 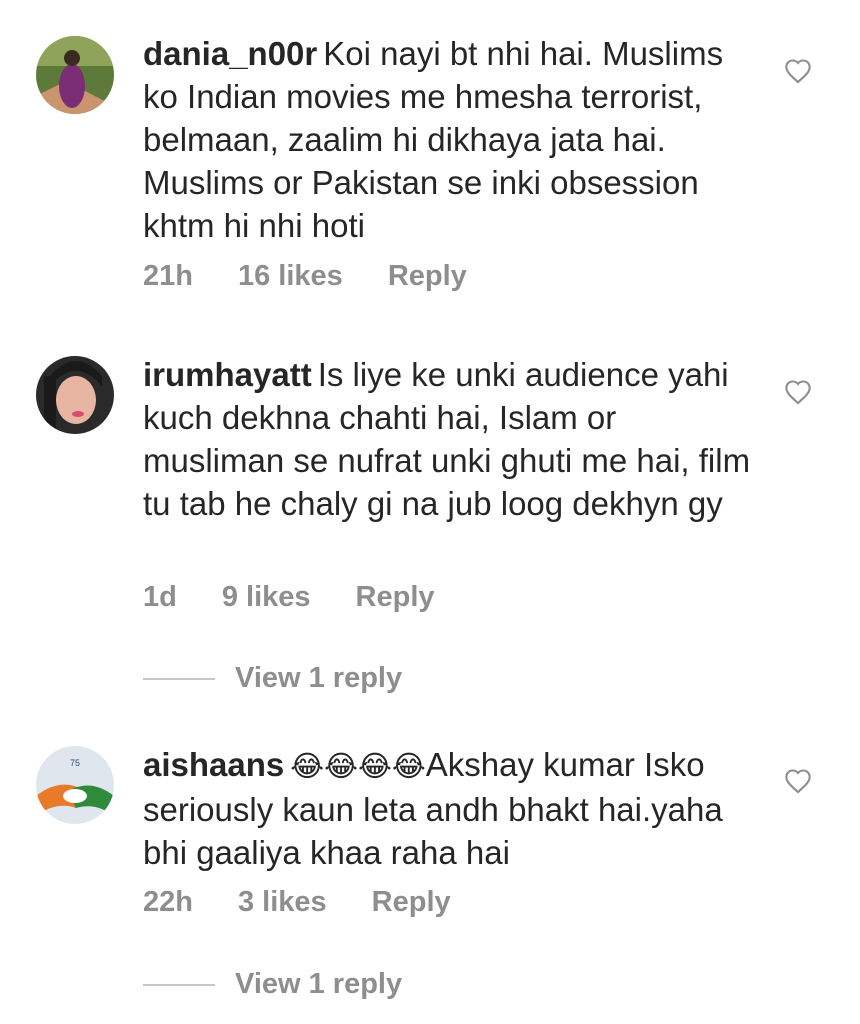 What do you see at coordinates (358, 766) in the screenshot?
I see `laughing-tears-emoji: 😂😂😂😂` at bounding box center [358, 766].